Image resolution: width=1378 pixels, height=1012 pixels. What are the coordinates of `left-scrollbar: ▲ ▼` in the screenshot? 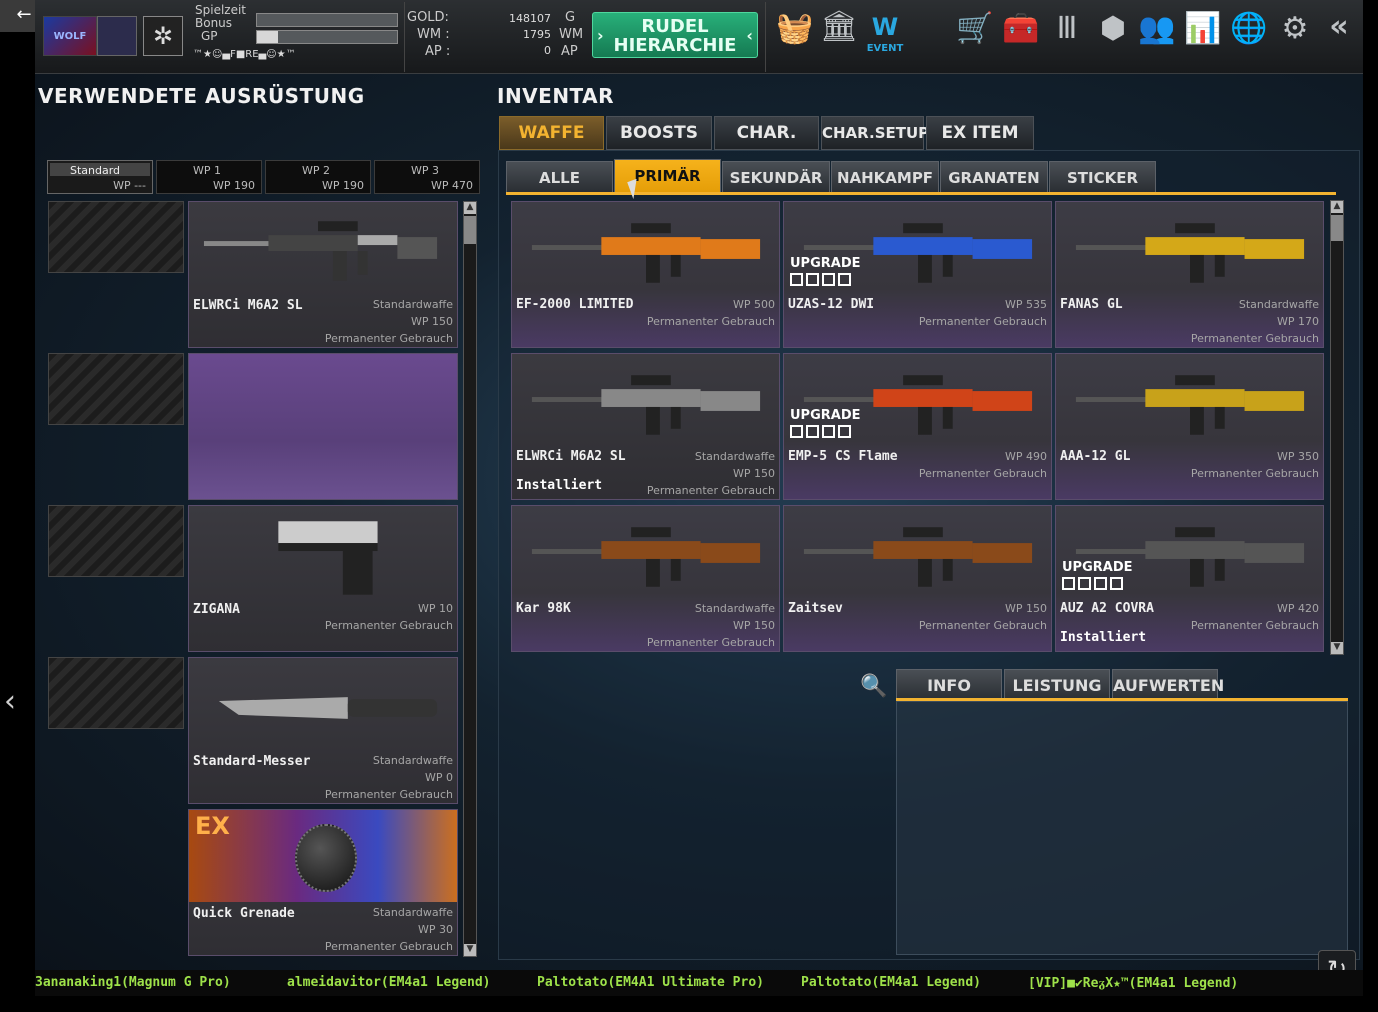 It's located at (470, 579).